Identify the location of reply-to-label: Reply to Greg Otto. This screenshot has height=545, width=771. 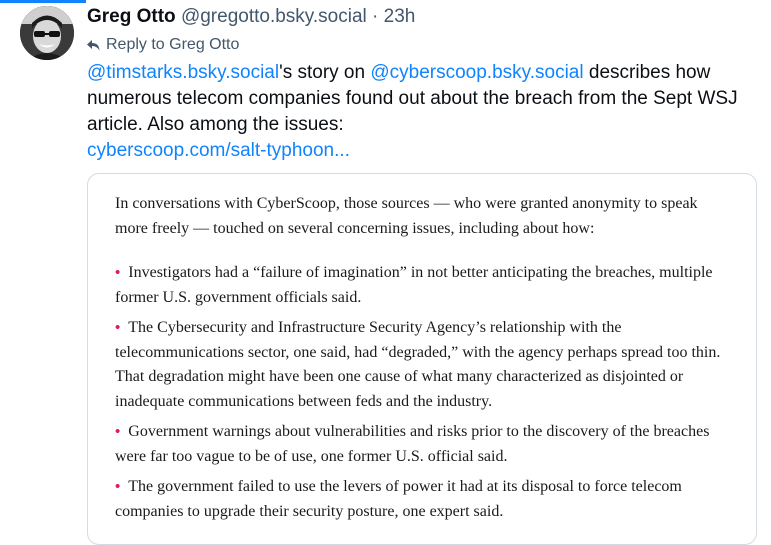
(173, 44).